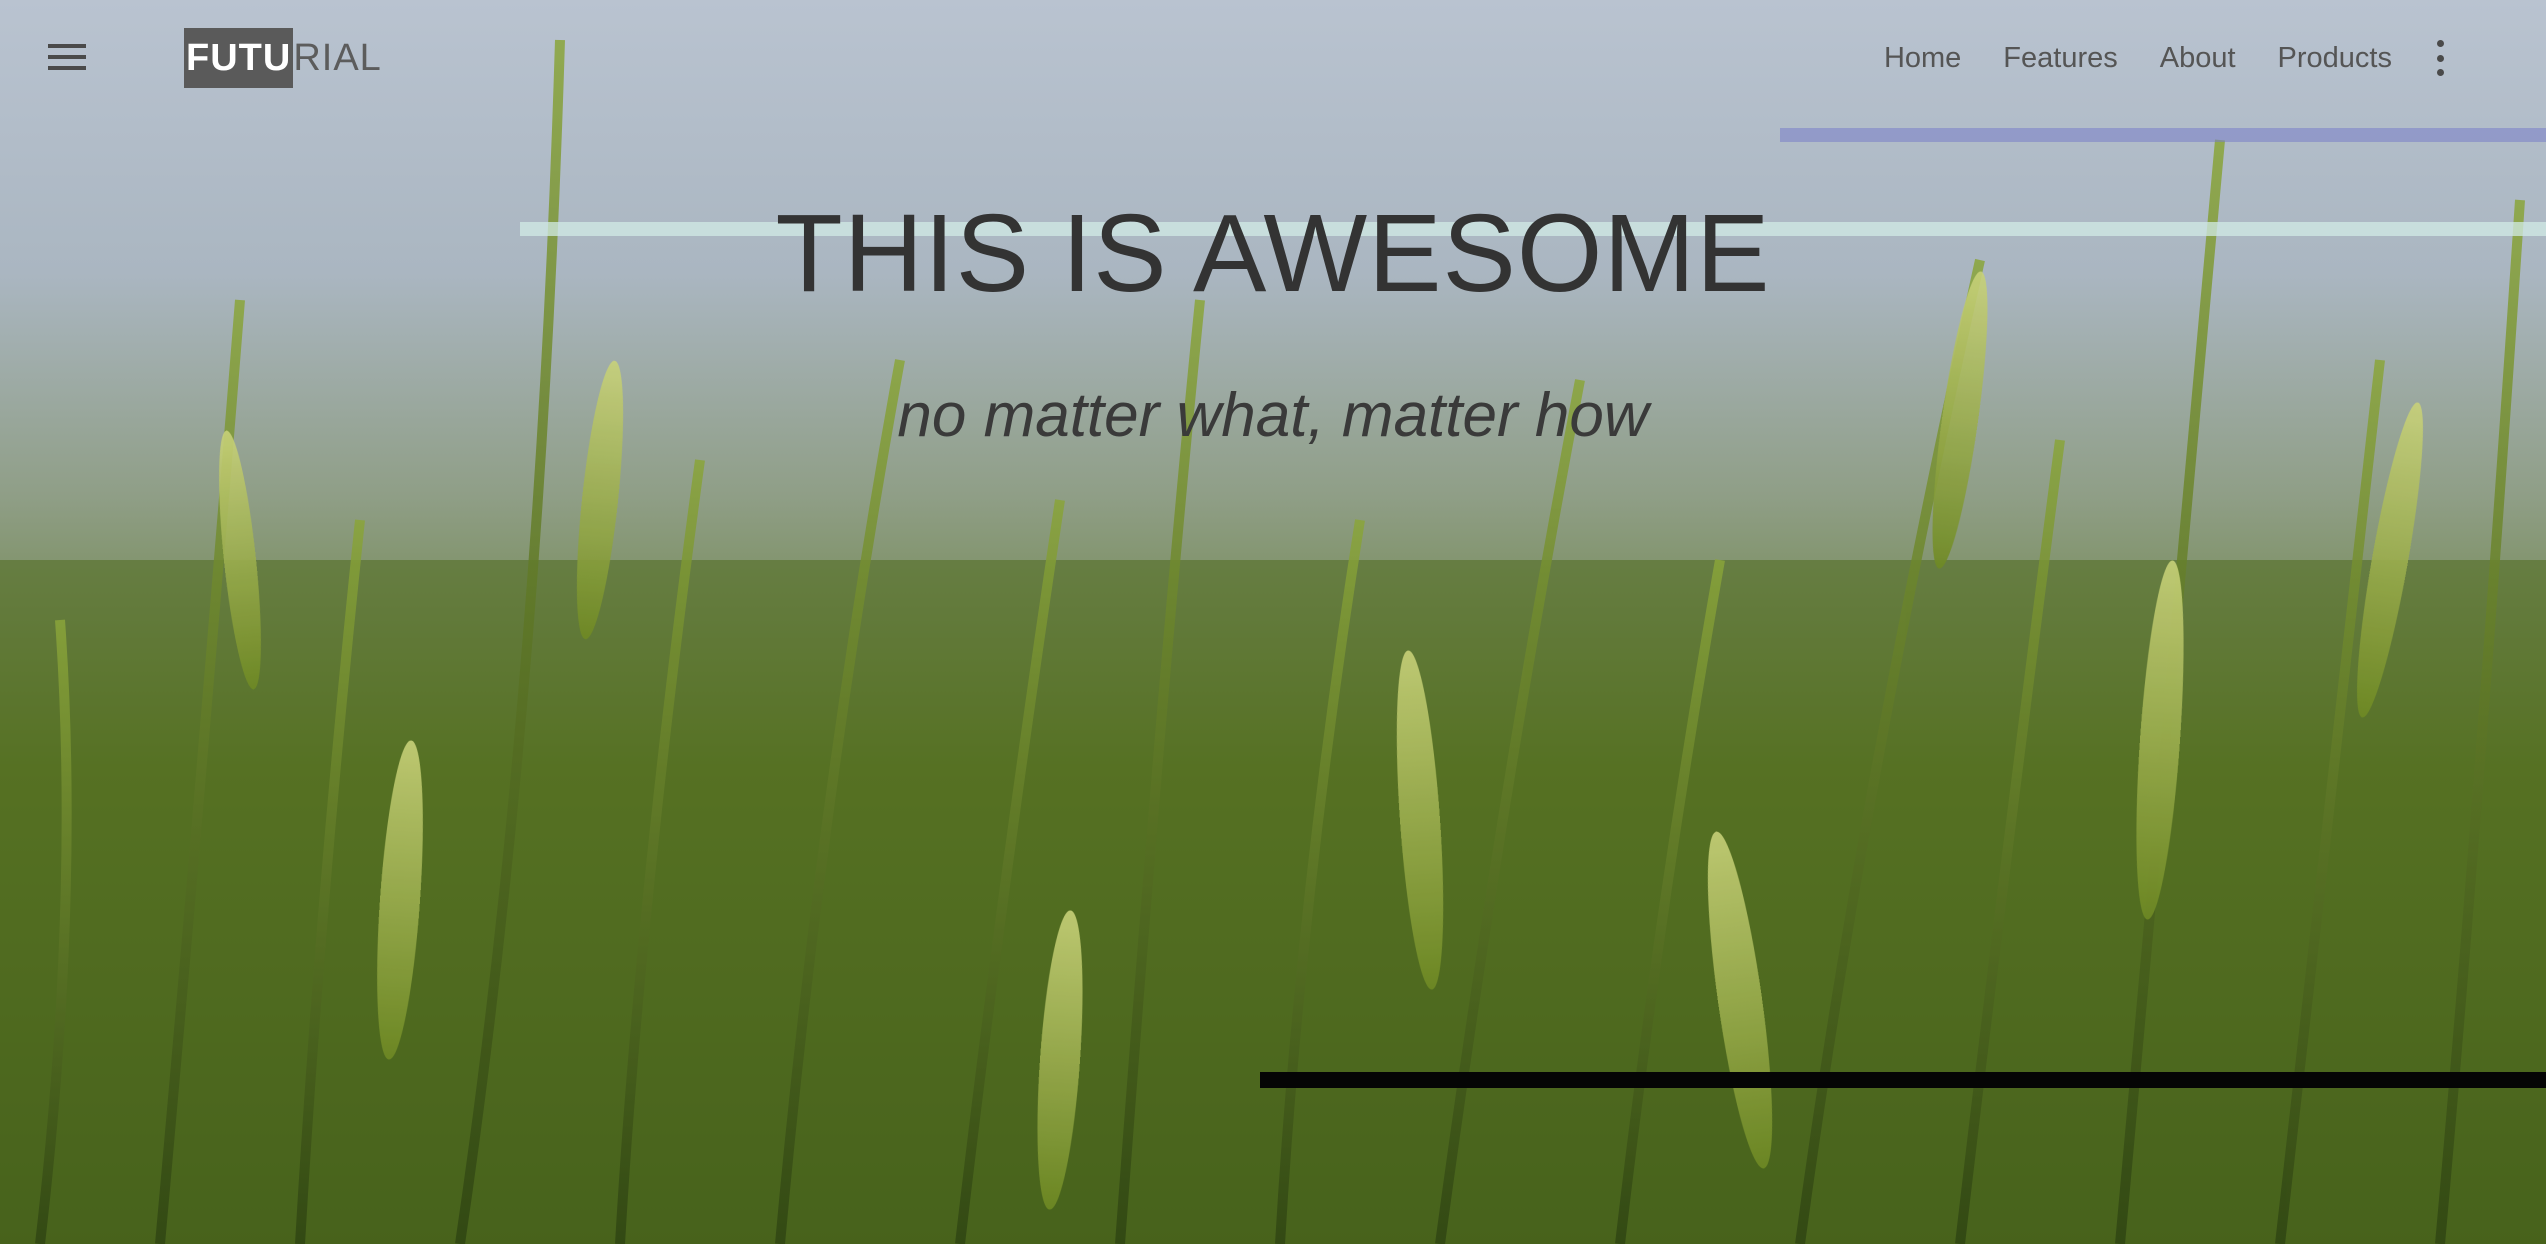  What do you see at coordinates (1922, 58) in the screenshot?
I see `nav-link-home: Home` at bounding box center [1922, 58].